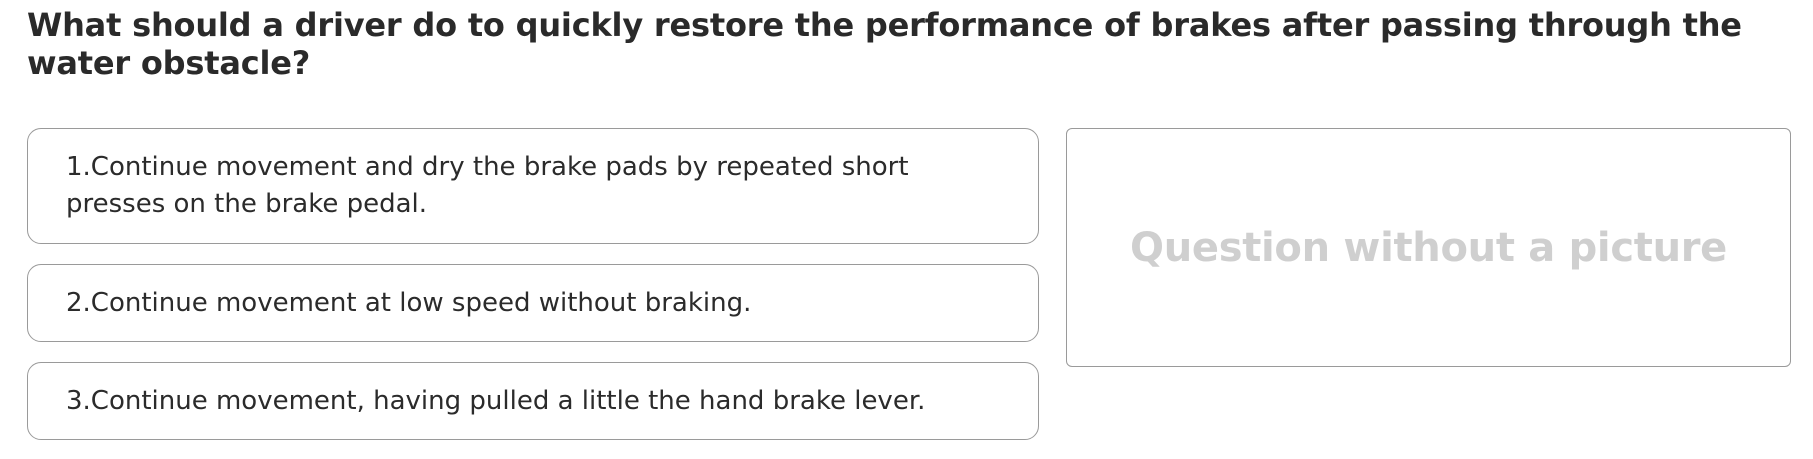 The height and width of the screenshot is (459, 1813). I want to click on picture-placeholder-text: Question without a picture, so click(1428, 247).